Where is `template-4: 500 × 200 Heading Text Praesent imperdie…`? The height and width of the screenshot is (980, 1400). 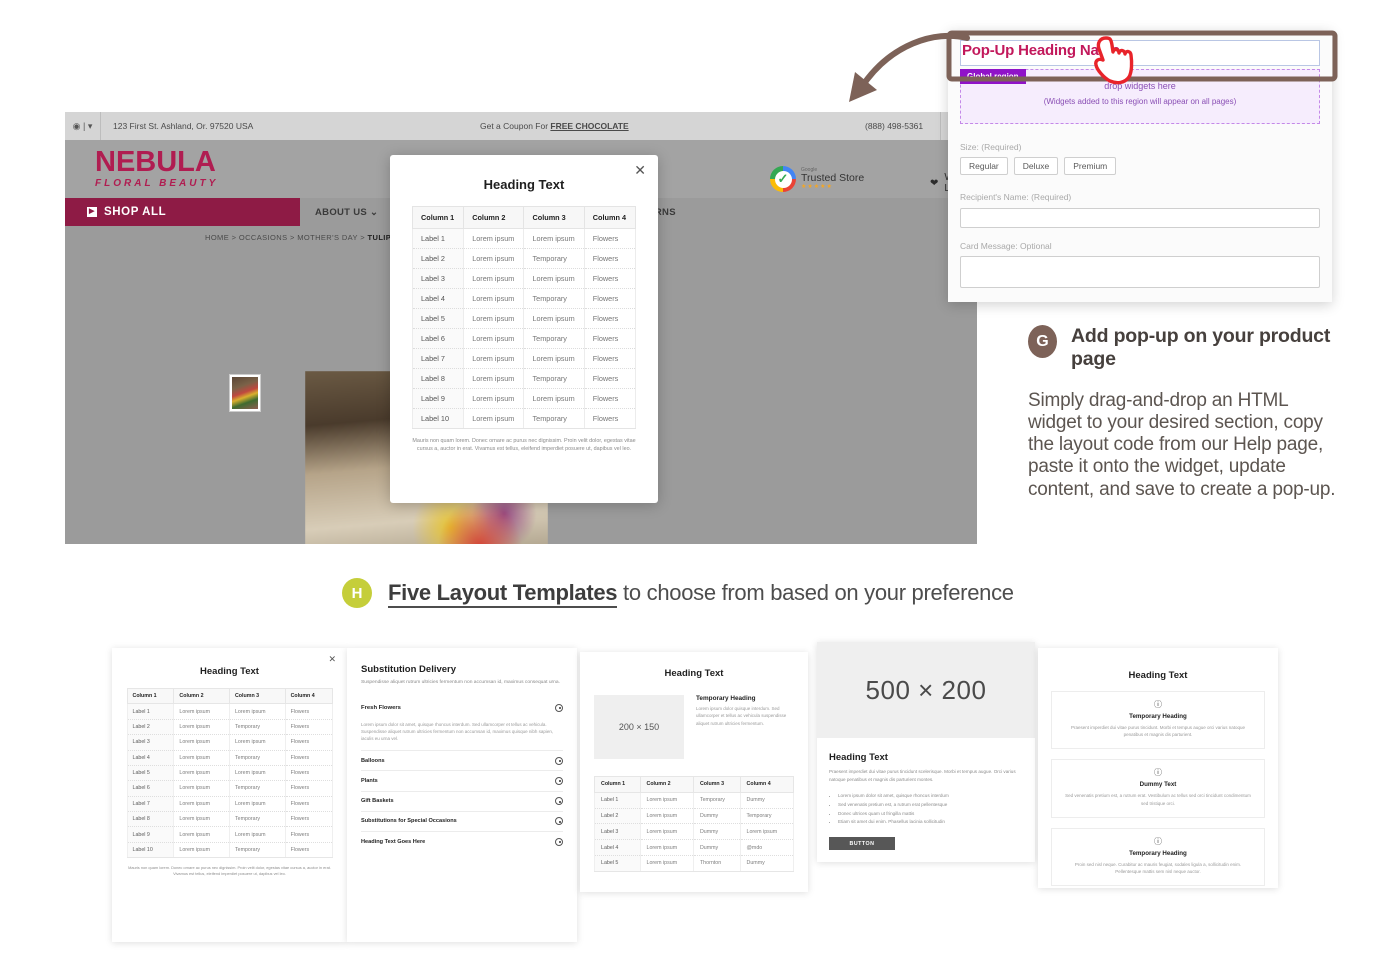 template-4: 500 × 200 Heading Text Praesent imperdie… is located at coordinates (926, 752).